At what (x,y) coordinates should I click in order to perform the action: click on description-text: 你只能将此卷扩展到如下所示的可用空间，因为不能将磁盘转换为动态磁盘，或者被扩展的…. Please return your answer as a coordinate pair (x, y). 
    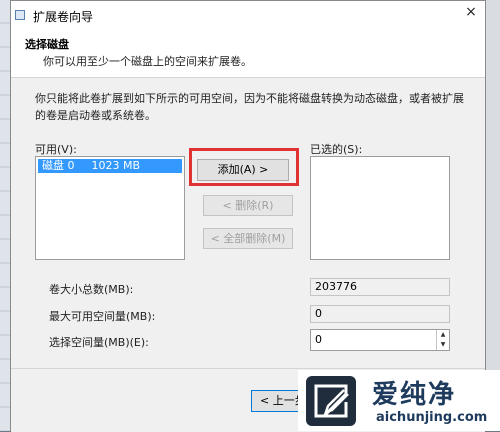
    Looking at the image, I should click on (249, 107).